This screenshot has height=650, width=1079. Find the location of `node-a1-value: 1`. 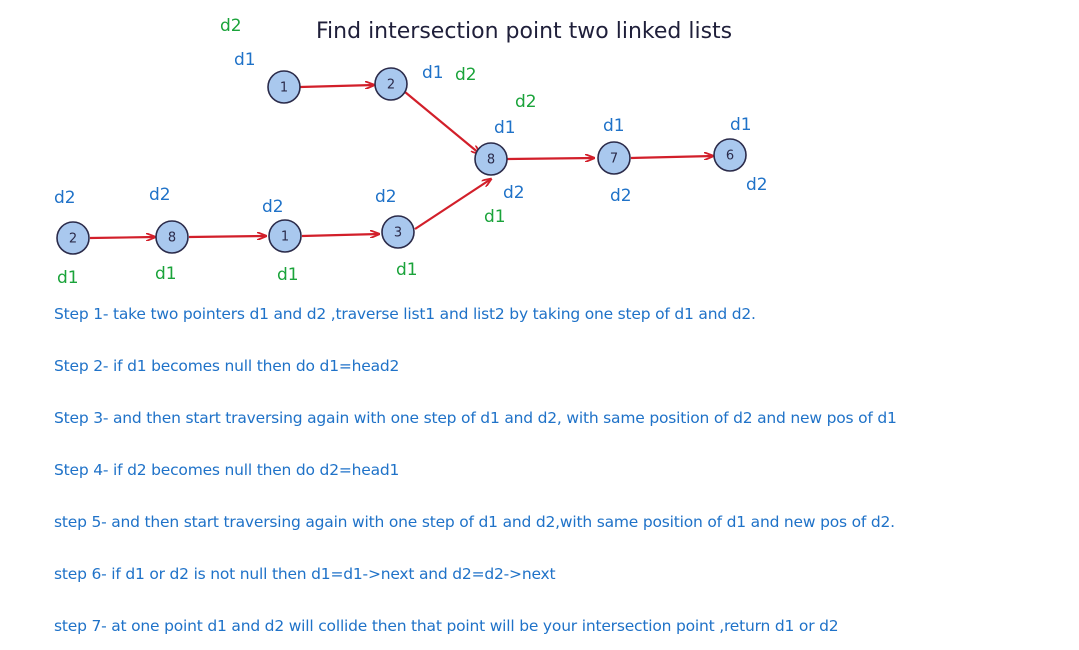

node-a1-value: 1 is located at coordinates (284, 88).